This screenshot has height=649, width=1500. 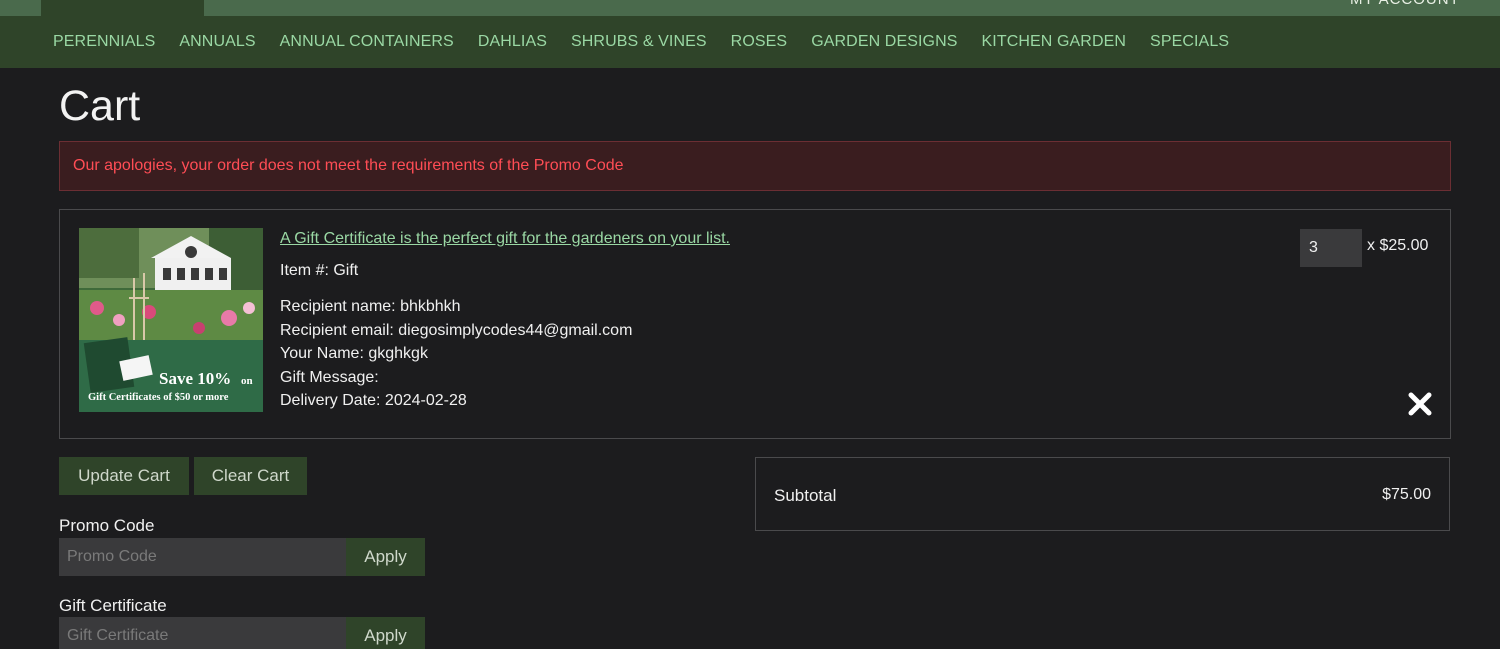 What do you see at coordinates (158, 397) in the screenshot?
I see `image-banner-subline: Gift Certificates of $50 or more` at bounding box center [158, 397].